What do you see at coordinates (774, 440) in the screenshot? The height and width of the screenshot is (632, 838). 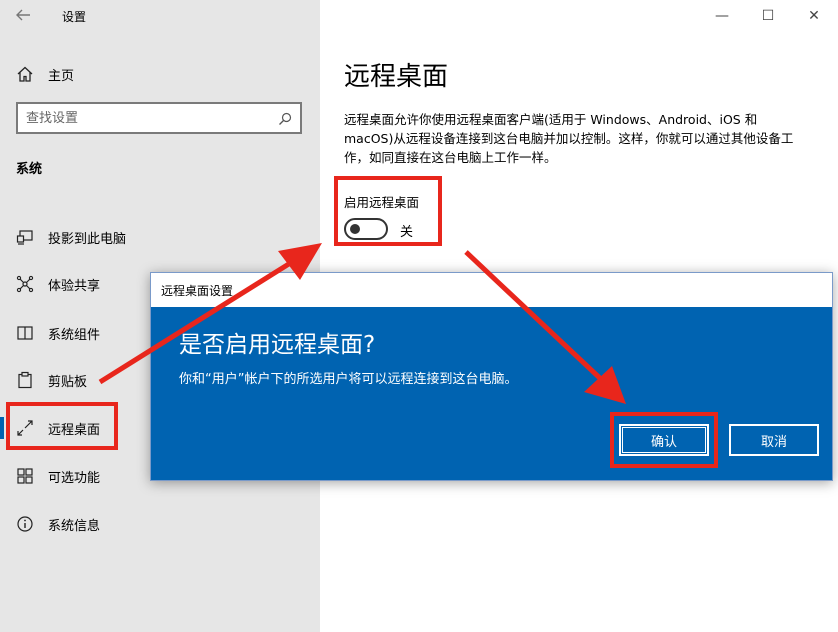 I see `cancel-button: 取消` at bounding box center [774, 440].